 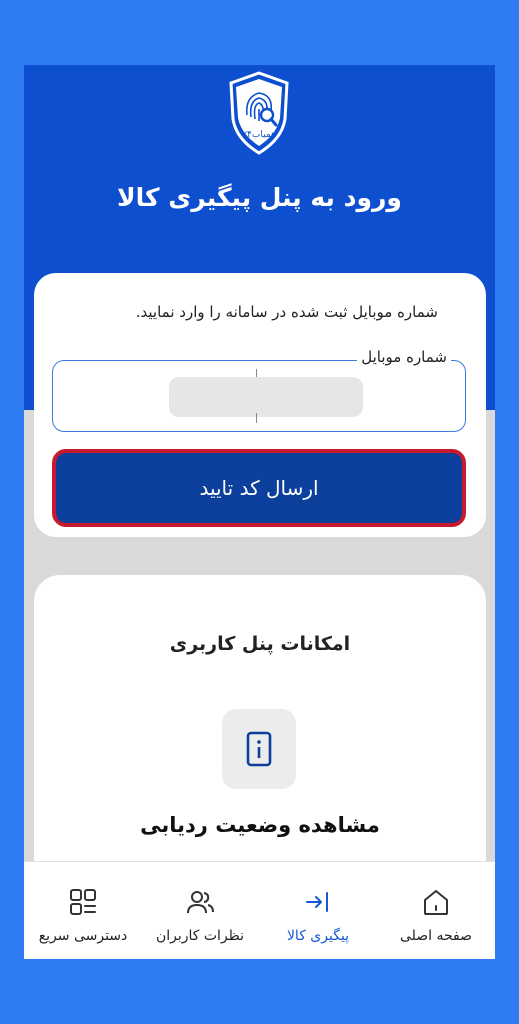 I want to click on nav-reviews: نظرات کاربران, so click(x=200, y=910).